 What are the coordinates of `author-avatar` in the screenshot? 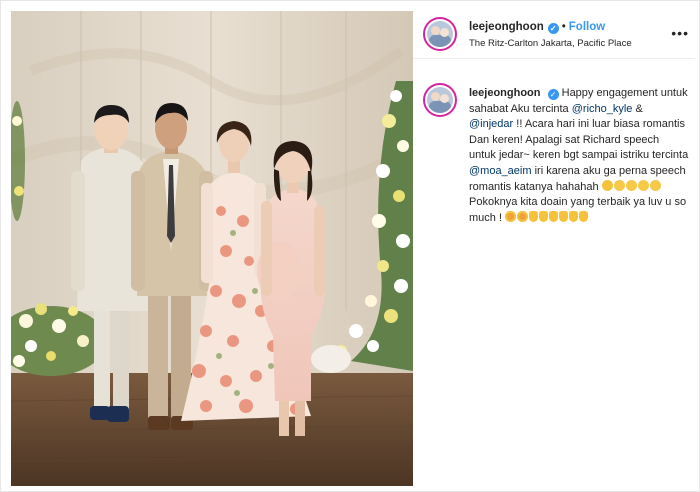 It's located at (440, 34).